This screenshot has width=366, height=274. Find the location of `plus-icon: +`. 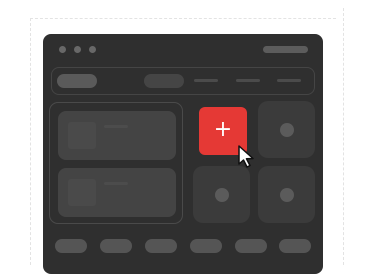

plus-icon: + is located at coordinates (223, 129).